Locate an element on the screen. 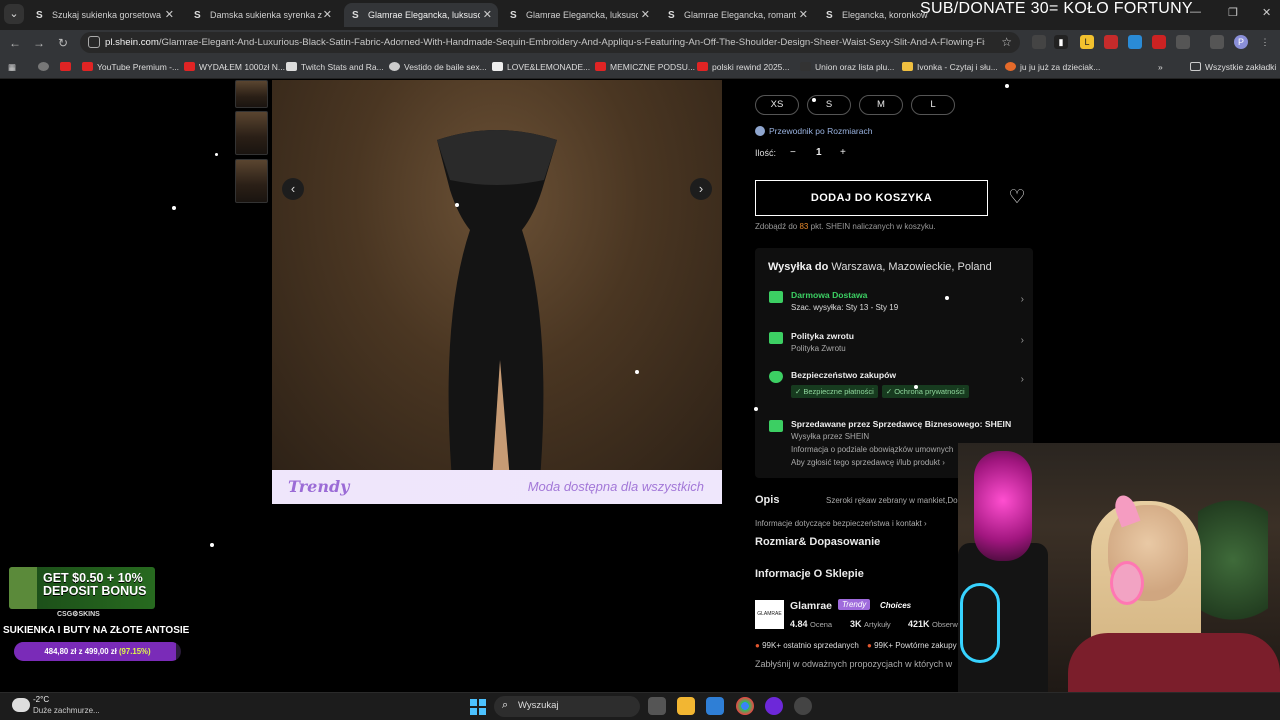  tab-title: Szukaj sukienka gorsetowa | SH is located at coordinates (108, 15).